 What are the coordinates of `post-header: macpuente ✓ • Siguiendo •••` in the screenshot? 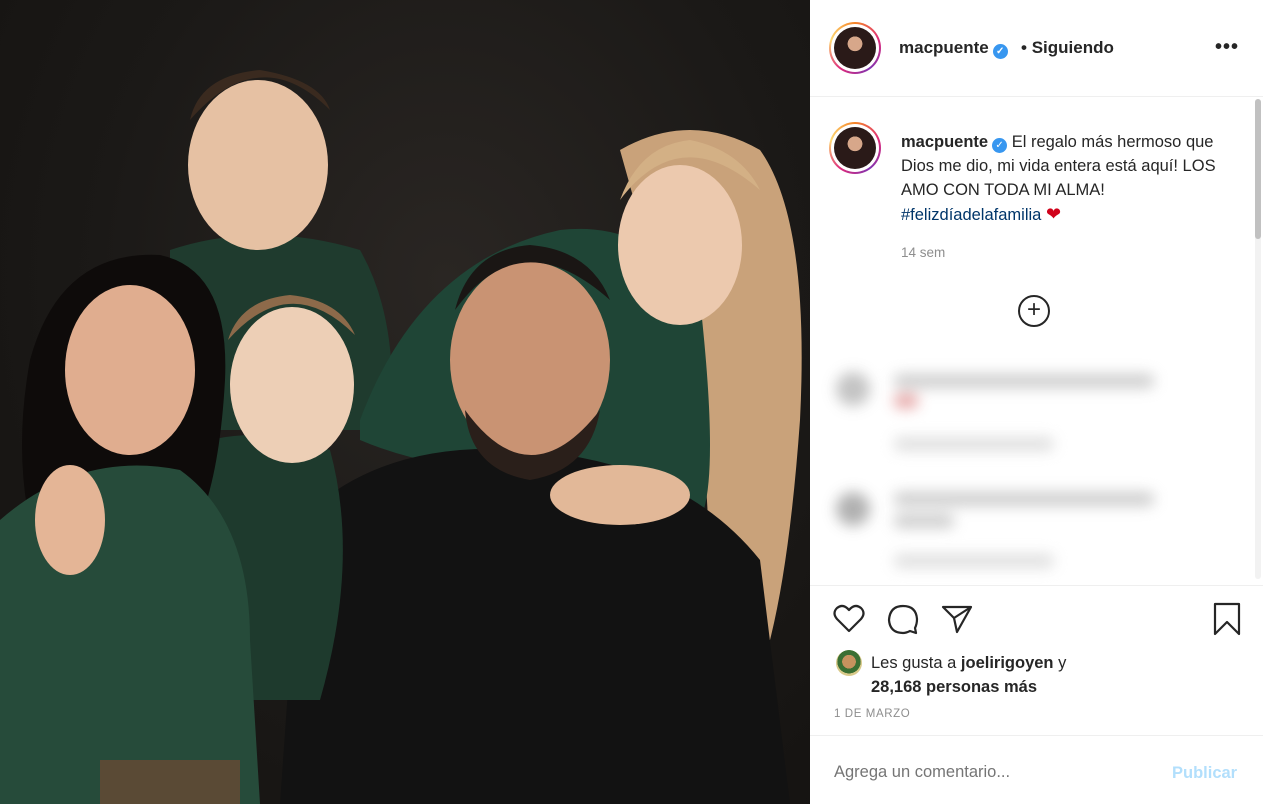 It's located at (1036, 48).